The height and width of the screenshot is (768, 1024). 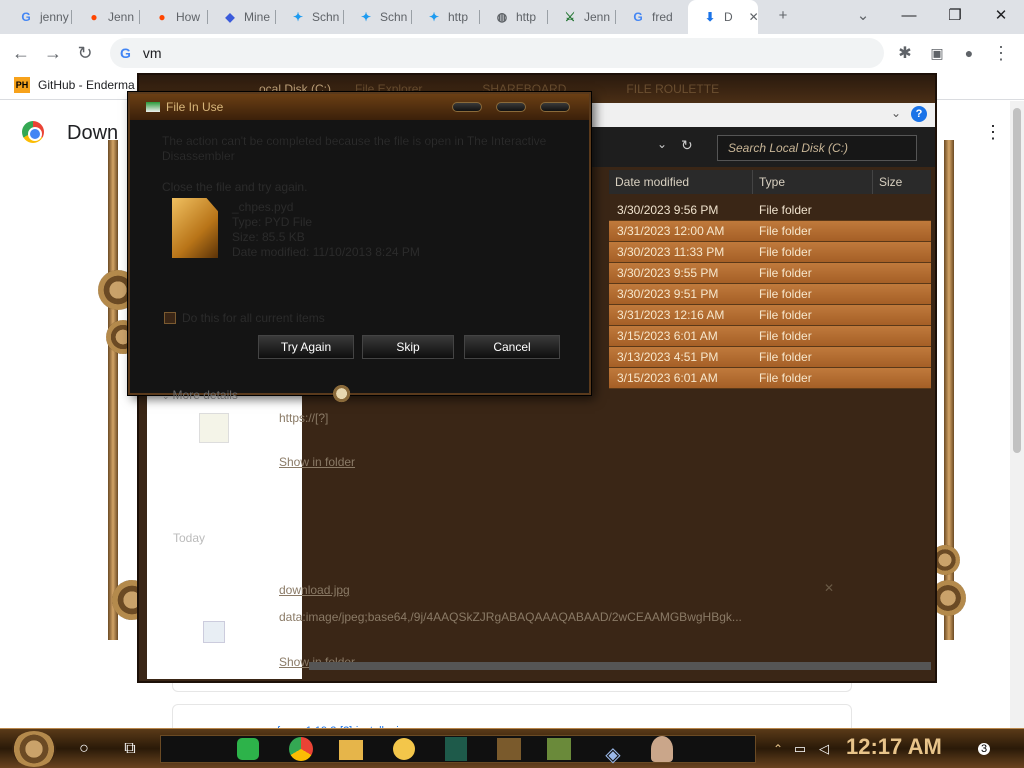 I want to click on portrait-app-icon, so click(x=662, y=749).